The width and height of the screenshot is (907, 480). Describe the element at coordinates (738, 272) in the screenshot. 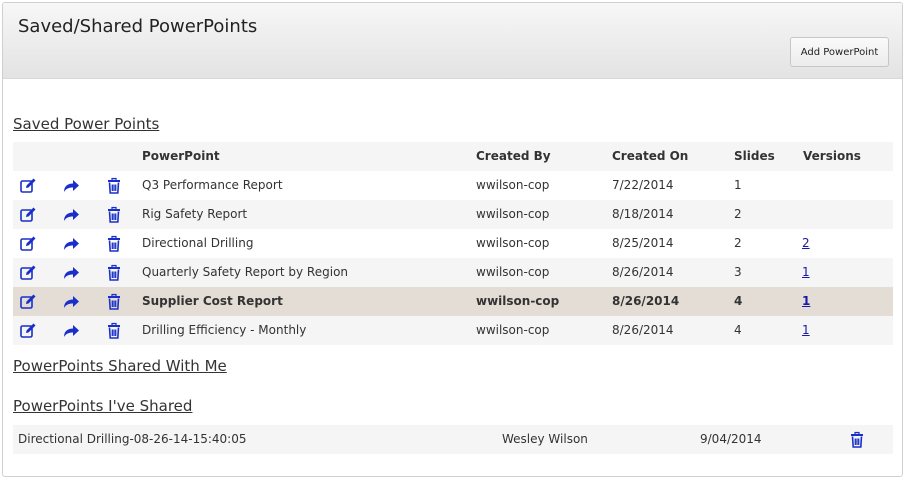

I see `slide-count: 3` at that location.